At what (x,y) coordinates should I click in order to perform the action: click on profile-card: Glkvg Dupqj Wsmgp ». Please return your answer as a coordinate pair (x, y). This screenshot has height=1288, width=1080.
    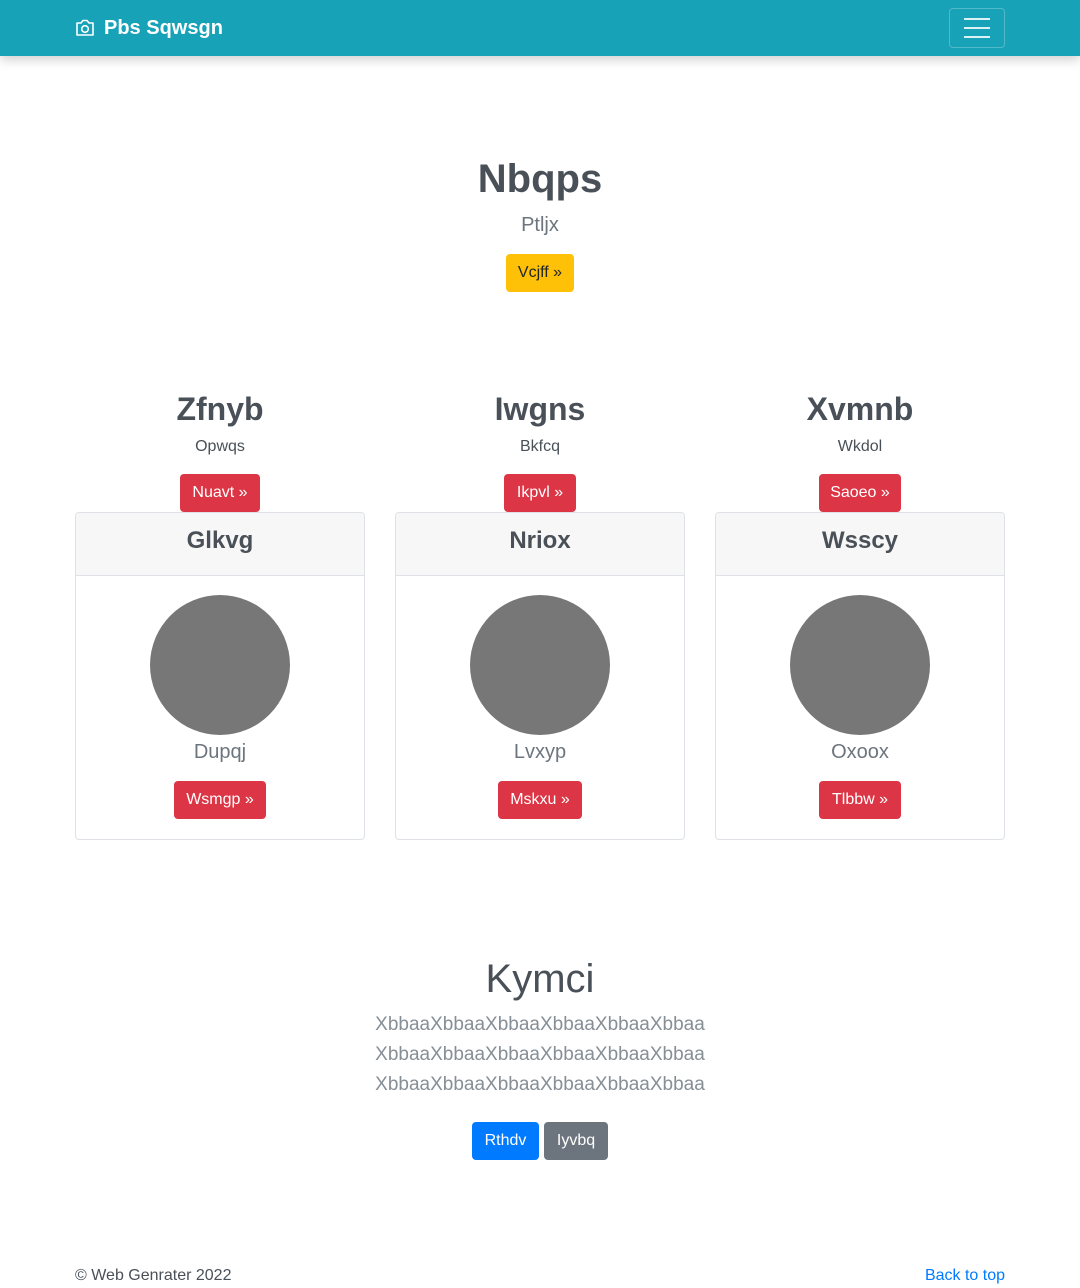
    Looking at the image, I should click on (220, 676).